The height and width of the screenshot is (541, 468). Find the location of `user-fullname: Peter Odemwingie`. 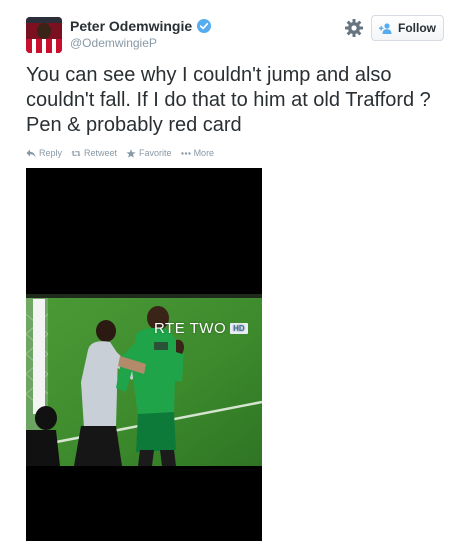

user-fullname: Peter Odemwingie is located at coordinates (131, 26).